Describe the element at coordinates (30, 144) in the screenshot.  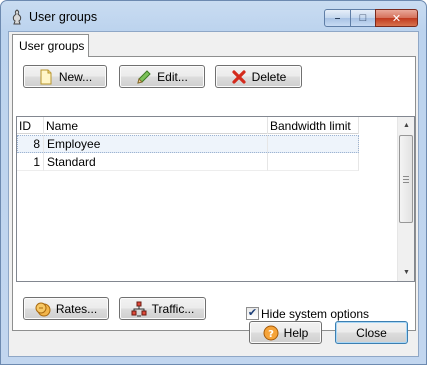
I see `cell-id: 8` at that location.